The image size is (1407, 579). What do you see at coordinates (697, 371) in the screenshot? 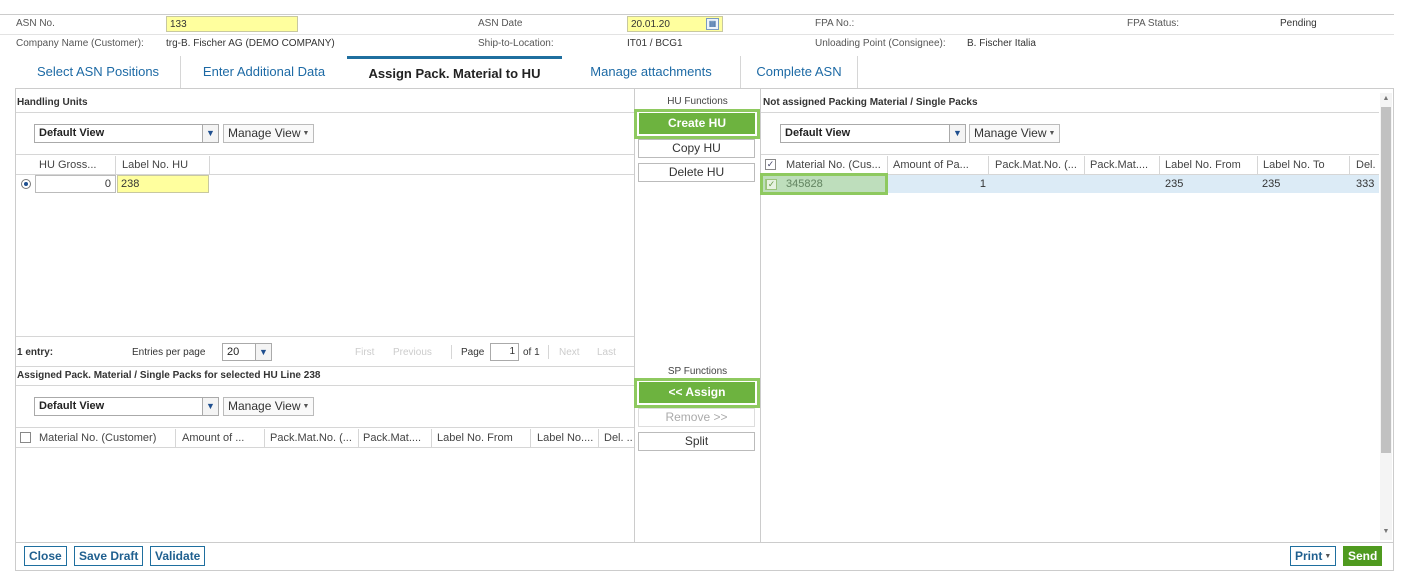
I see `sp-functions-title: SP Functions` at bounding box center [697, 371].